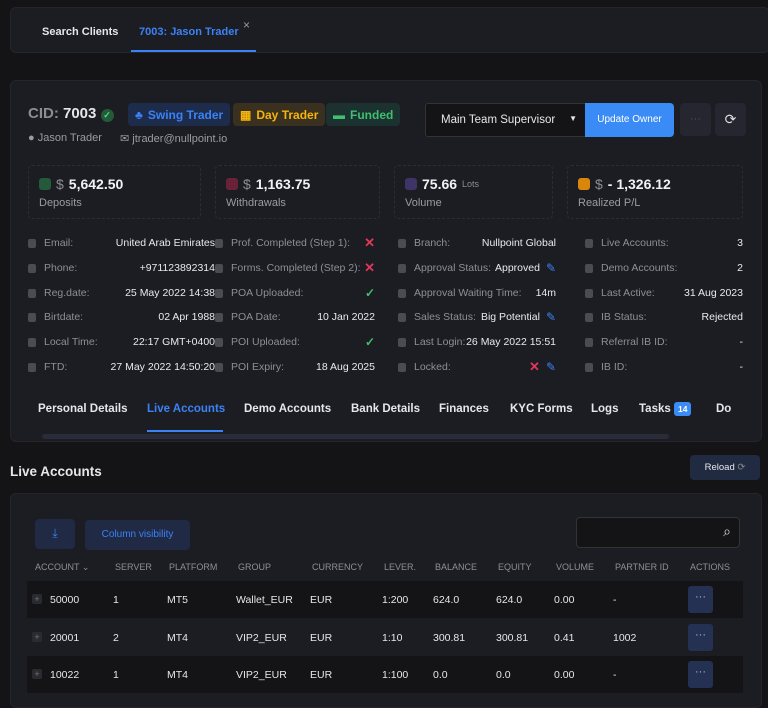 The height and width of the screenshot is (708, 768). What do you see at coordinates (665, 409) in the screenshot?
I see `tab-tasks: Tasks 14` at bounding box center [665, 409].